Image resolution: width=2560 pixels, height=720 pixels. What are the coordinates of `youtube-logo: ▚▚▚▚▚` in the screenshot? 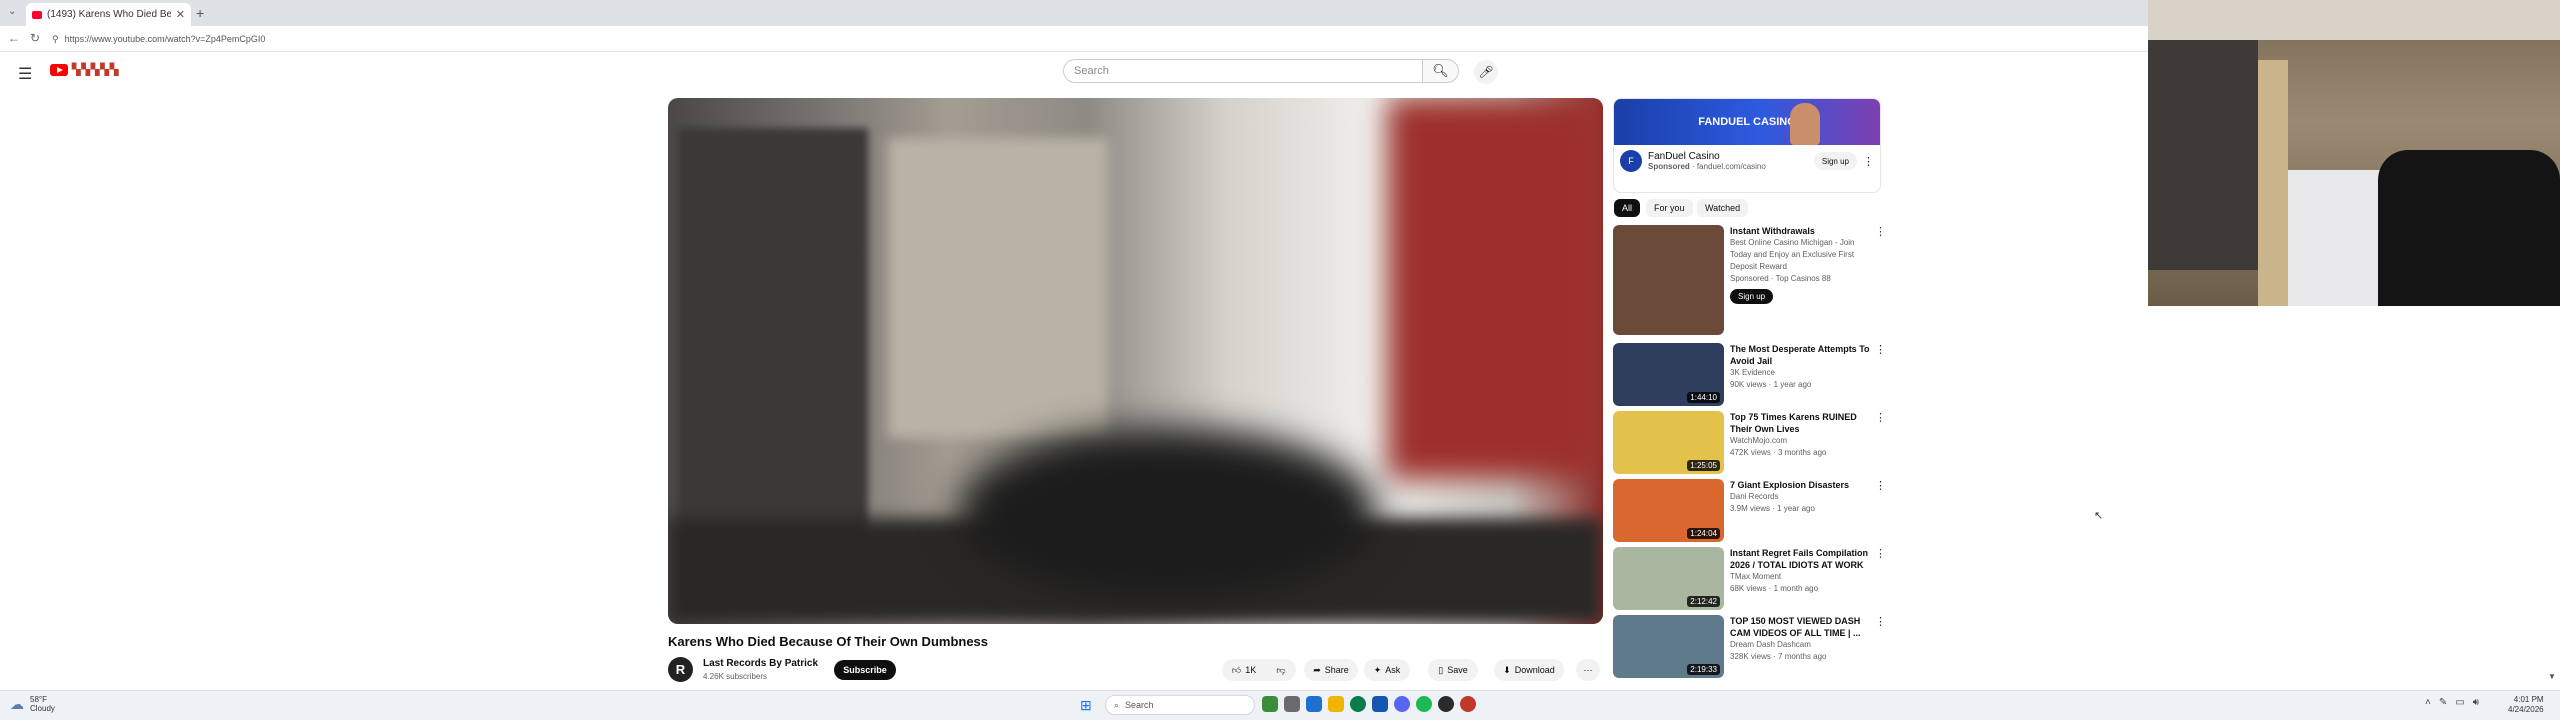 It's located at (84, 69).